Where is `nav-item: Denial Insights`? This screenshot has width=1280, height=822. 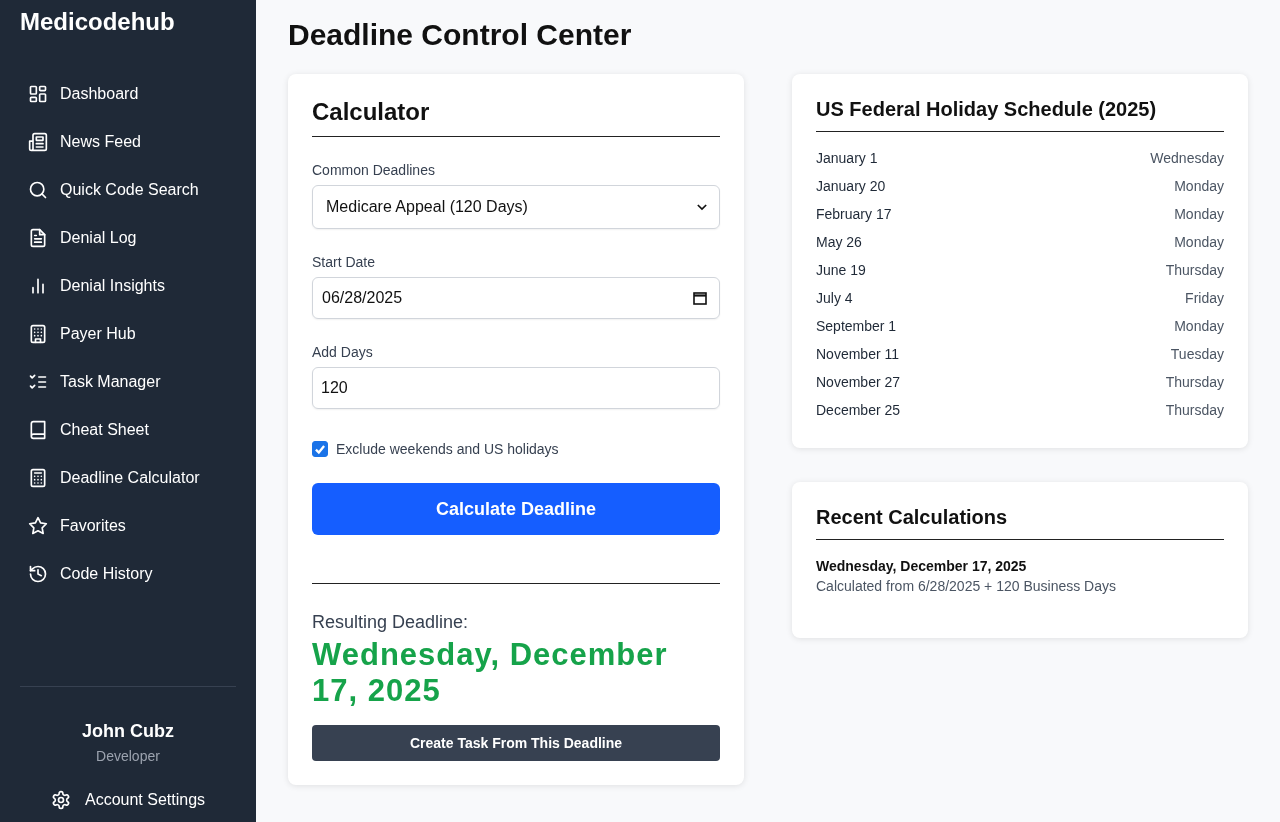 nav-item: Denial Insights is located at coordinates (128, 286).